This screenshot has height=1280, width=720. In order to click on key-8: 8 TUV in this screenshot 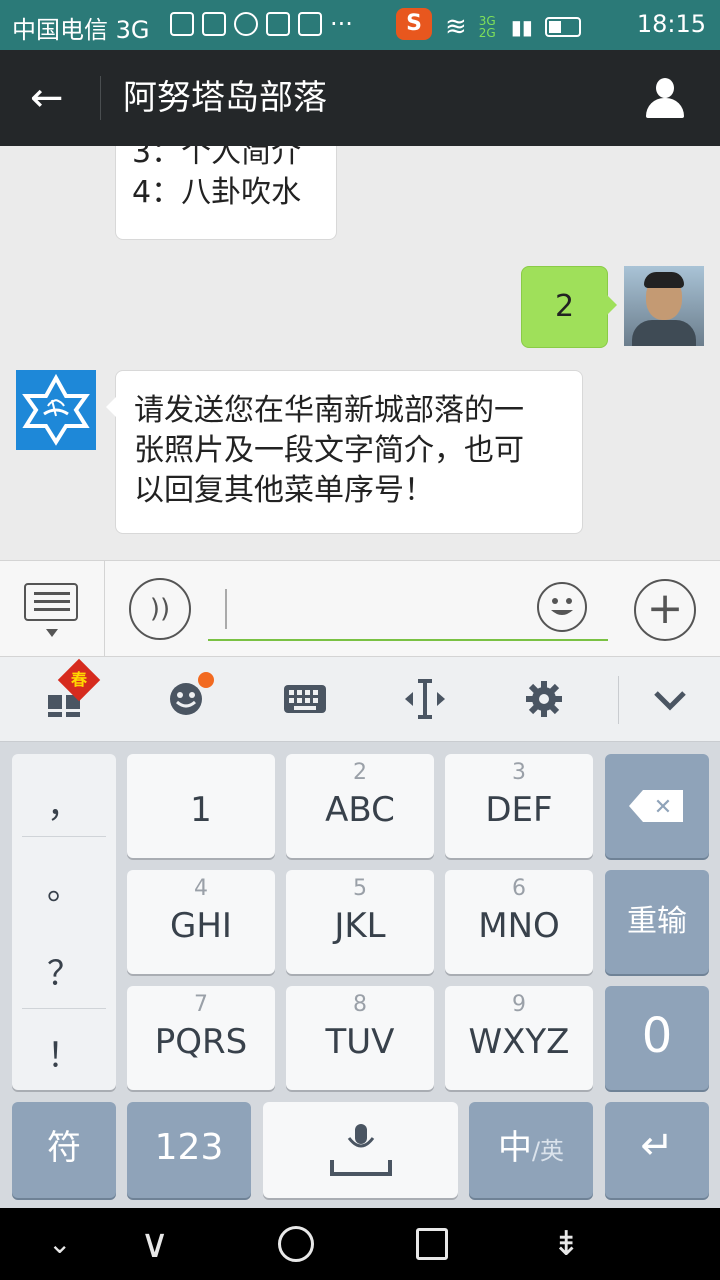, I will do `click(360, 1038)`.